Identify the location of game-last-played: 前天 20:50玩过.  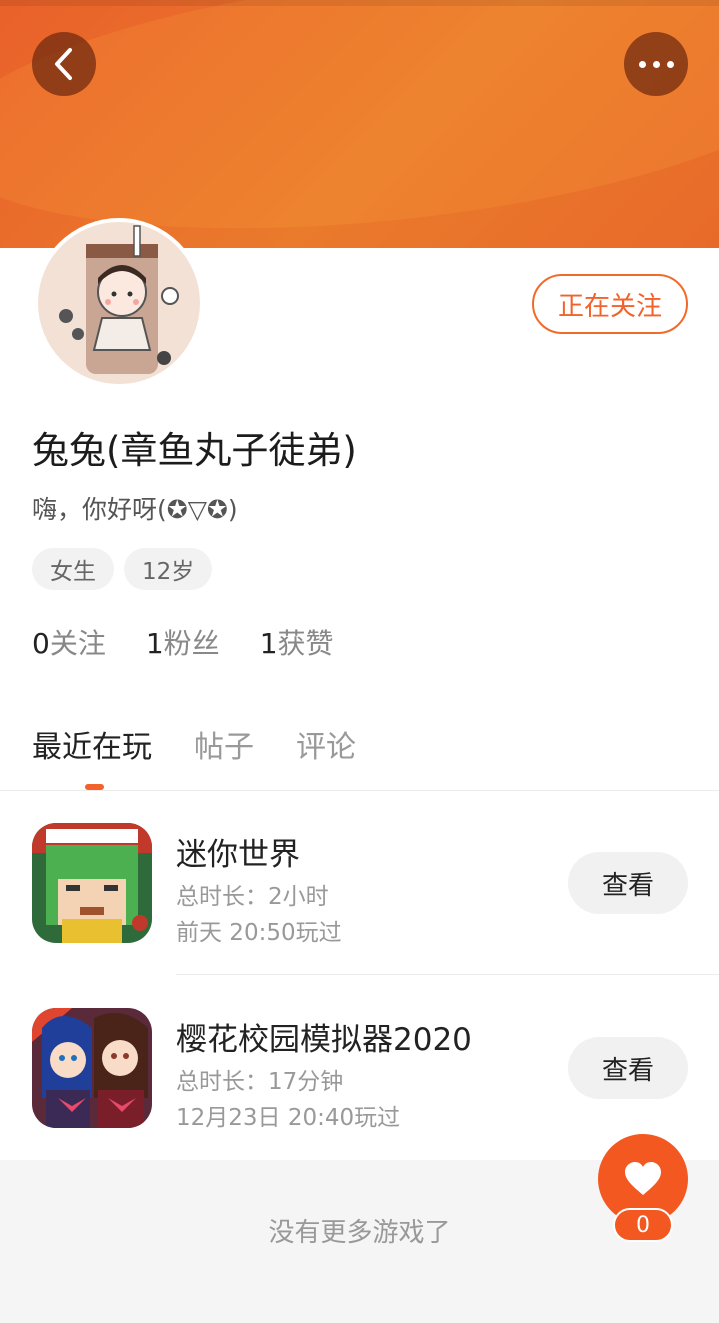
(259, 933).